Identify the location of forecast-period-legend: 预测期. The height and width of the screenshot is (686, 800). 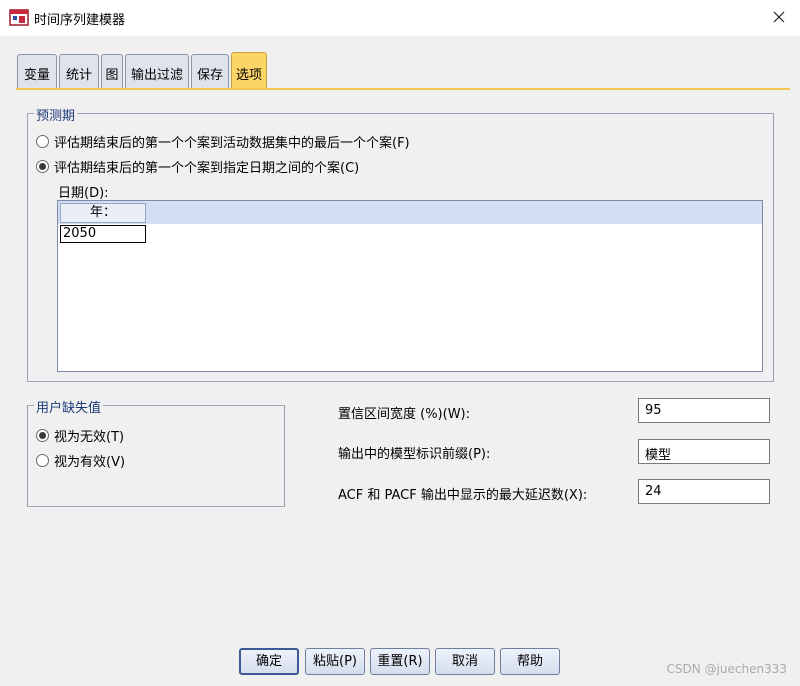
(56, 114).